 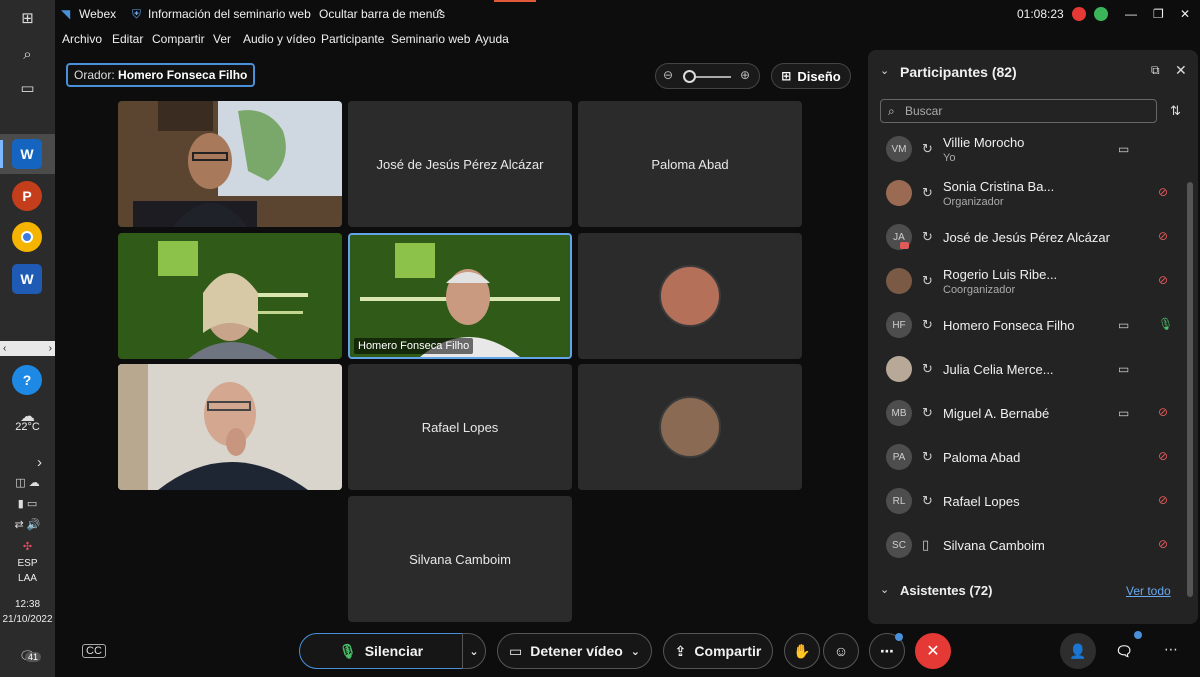 What do you see at coordinates (1124, 650) in the screenshot?
I see `chat-icon: 🗨` at bounding box center [1124, 650].